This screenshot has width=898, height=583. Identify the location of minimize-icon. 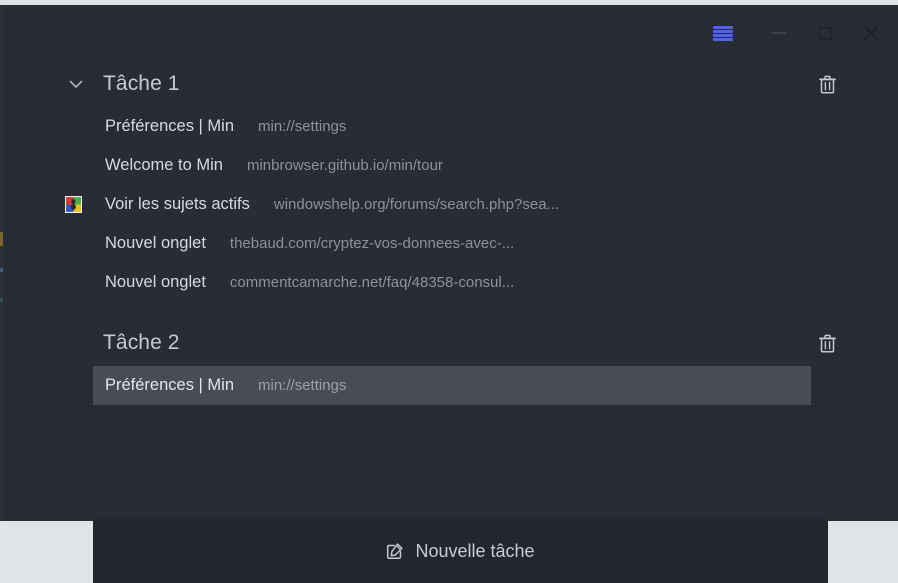
(779, 33).